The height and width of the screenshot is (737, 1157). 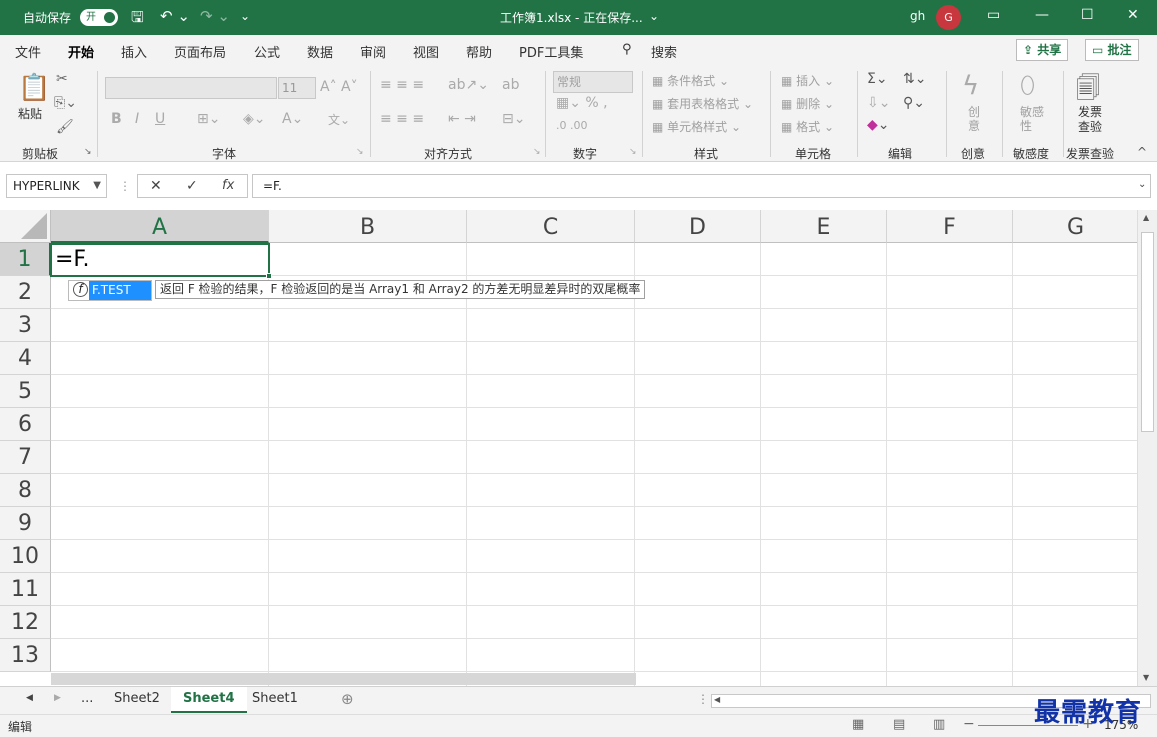 I want to click on row-header: 6, so click(x=25, y=424).